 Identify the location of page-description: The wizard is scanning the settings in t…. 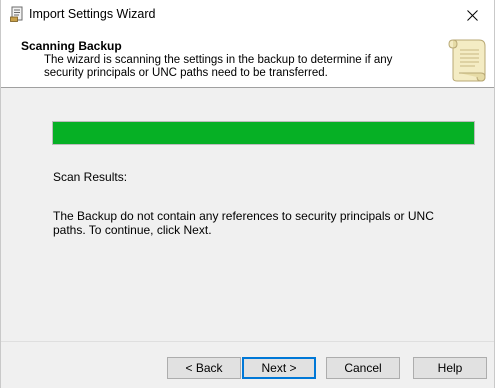
(218, 66).